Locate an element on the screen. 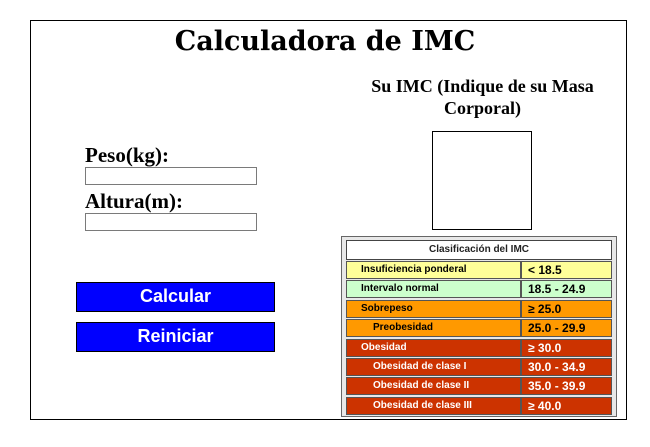 The width and height of the screenshot is (650, 447). bmi-table-row: Obesidad de clase II 35.0 - 39.9 is located at coordinates (479, 386).